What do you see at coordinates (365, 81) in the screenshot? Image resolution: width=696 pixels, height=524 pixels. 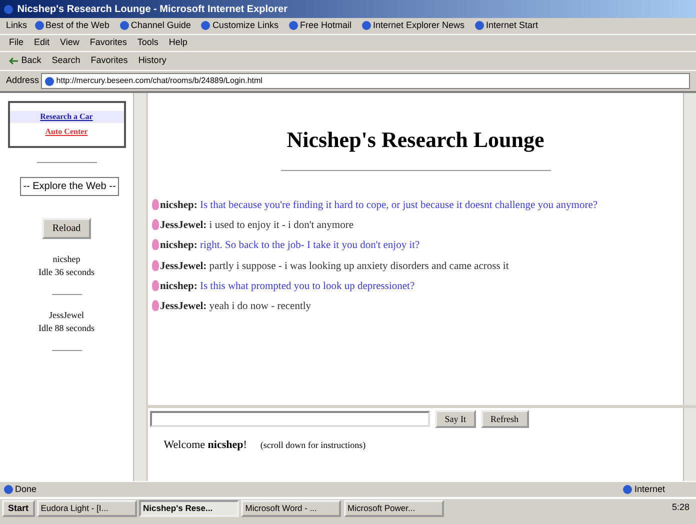 I see `address-field: http://mercury.beseen.com/chat/rooms/b/24889/Login.html` at bounding box center [365, 81].